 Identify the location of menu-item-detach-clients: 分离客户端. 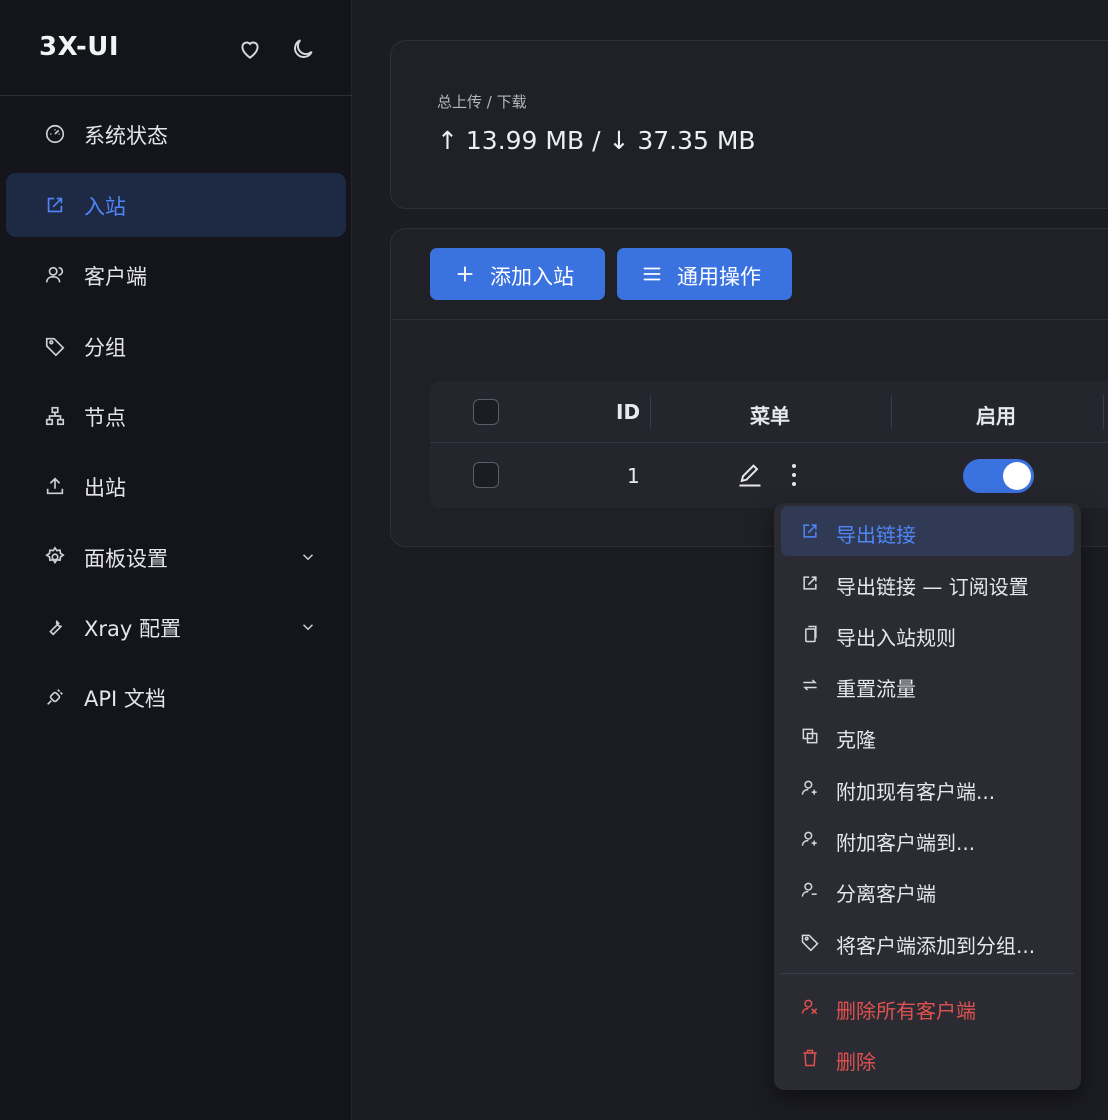
(927, 890).